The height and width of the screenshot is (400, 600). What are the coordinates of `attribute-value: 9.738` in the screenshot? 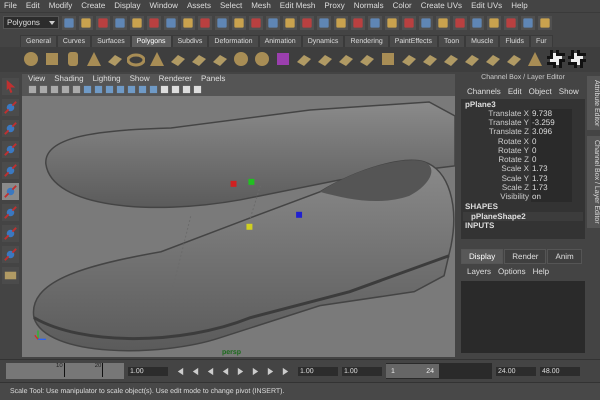 It's located at (551, 113).